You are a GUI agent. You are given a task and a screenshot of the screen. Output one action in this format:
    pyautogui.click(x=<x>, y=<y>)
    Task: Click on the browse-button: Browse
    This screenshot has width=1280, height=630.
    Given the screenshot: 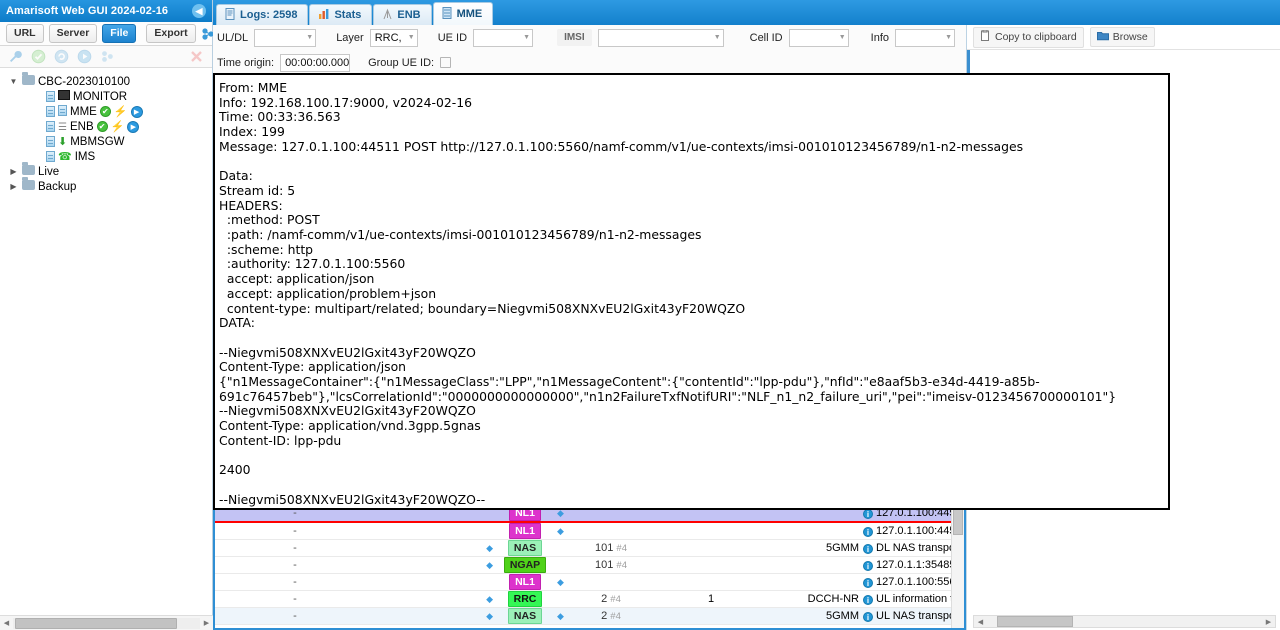 What is the action you would take?
    pyautogui.click(x=1122, y=37)
    